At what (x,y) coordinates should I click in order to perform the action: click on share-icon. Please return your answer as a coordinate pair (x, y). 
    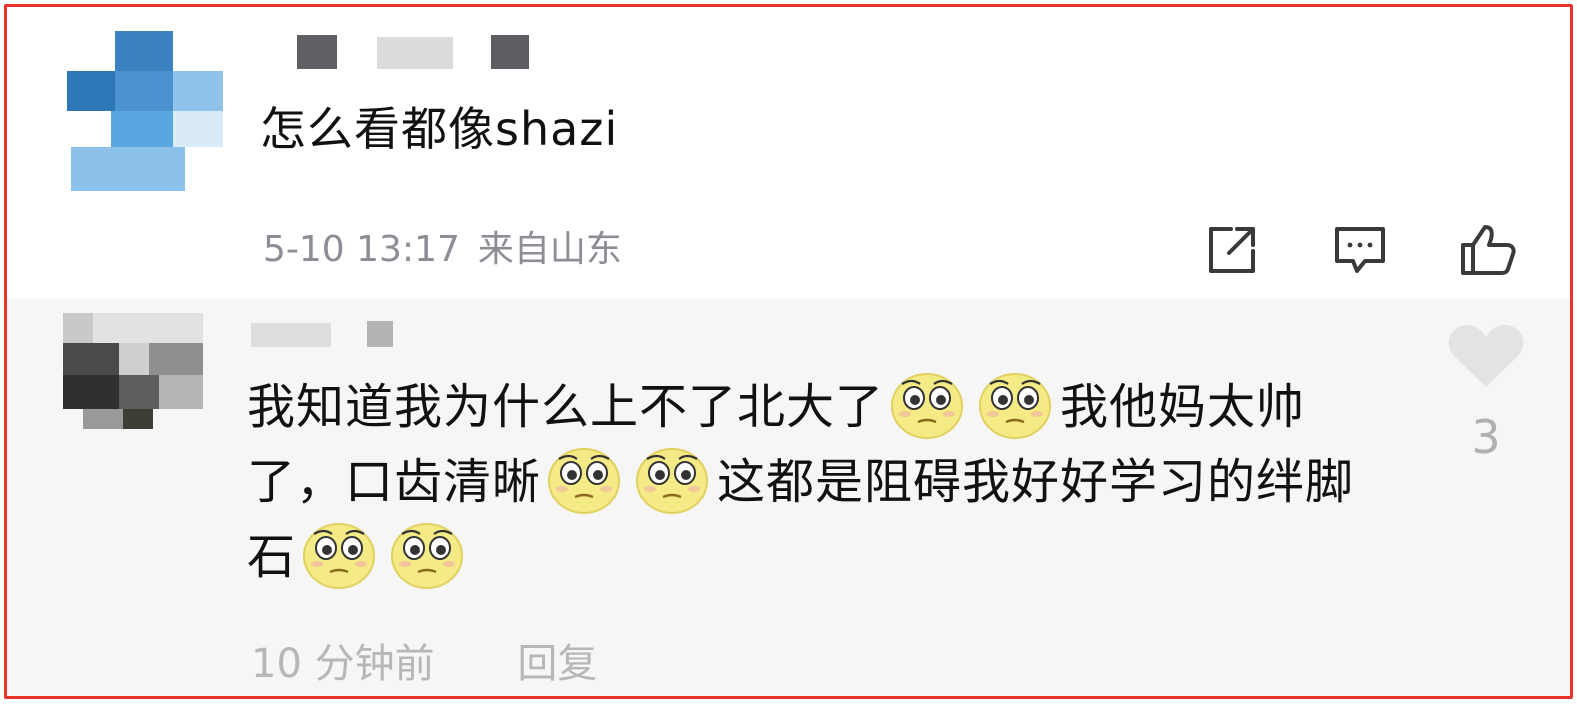
    Looking at the image, I should click on (1232, 250).